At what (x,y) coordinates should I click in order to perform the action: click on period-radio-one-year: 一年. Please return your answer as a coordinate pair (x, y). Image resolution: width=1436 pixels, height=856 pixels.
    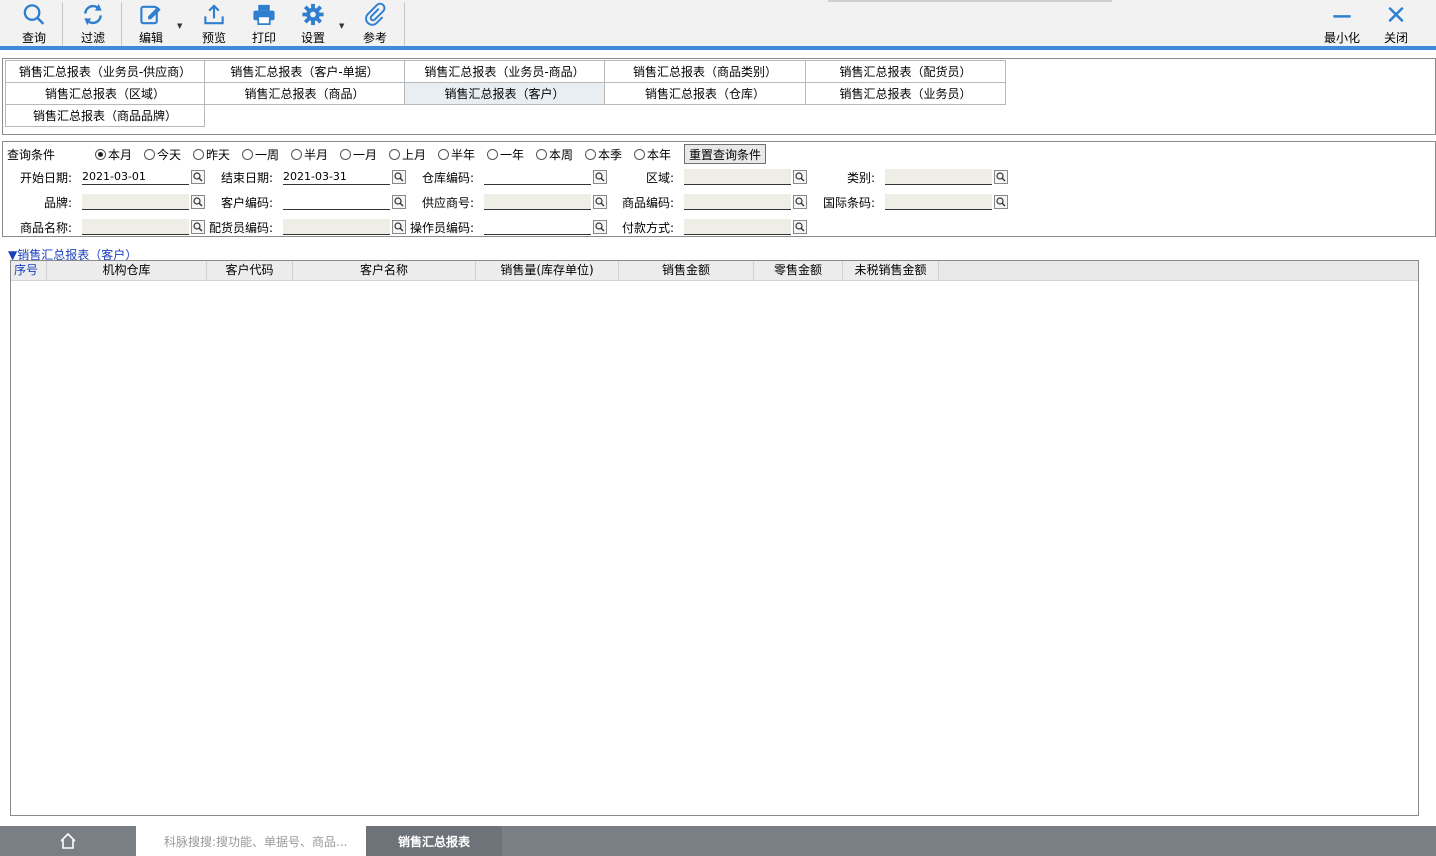
    Looking at the image, I should click on (505, 154).